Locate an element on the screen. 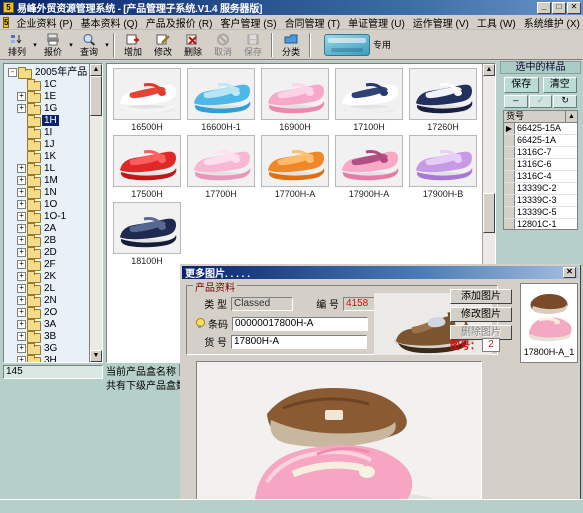 This screenshot has height=513, width=583. minimize-button: _ is located at coordinates (544, 7).